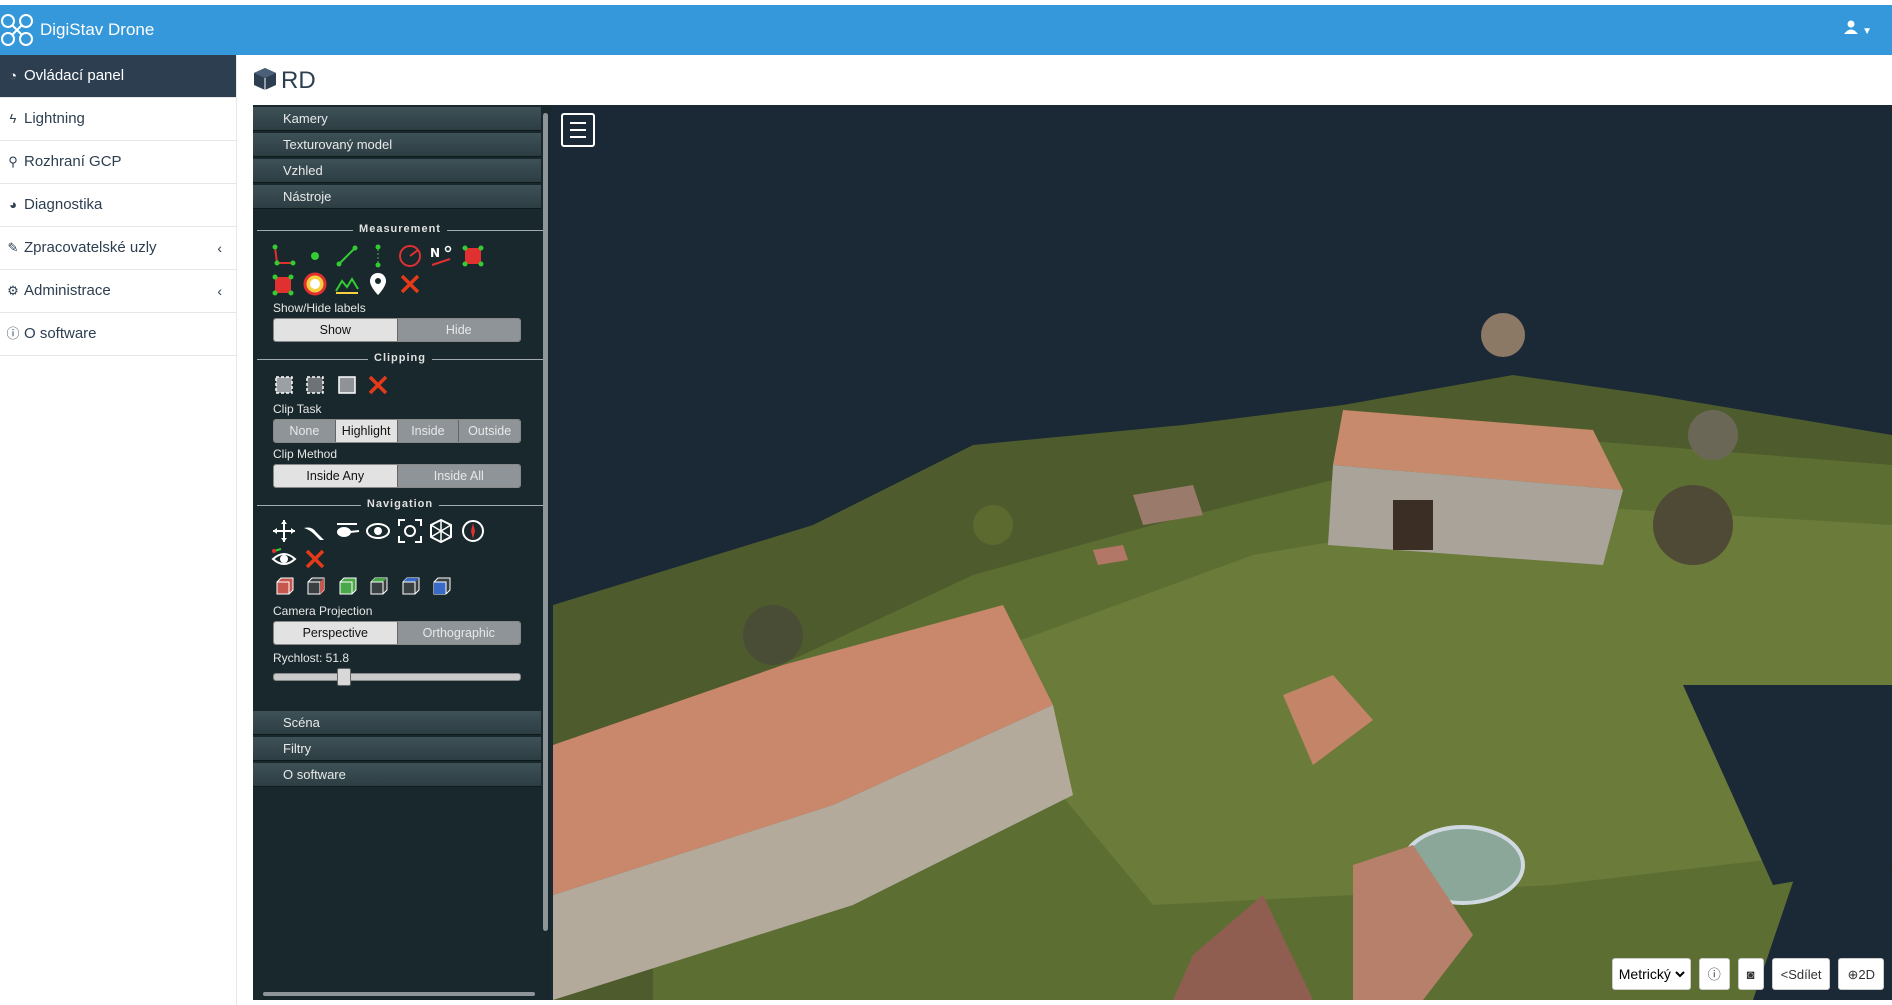 This screenshot has width=1892, height=1005. I want to click on gears-icon: ⚙, so click(13, 290).